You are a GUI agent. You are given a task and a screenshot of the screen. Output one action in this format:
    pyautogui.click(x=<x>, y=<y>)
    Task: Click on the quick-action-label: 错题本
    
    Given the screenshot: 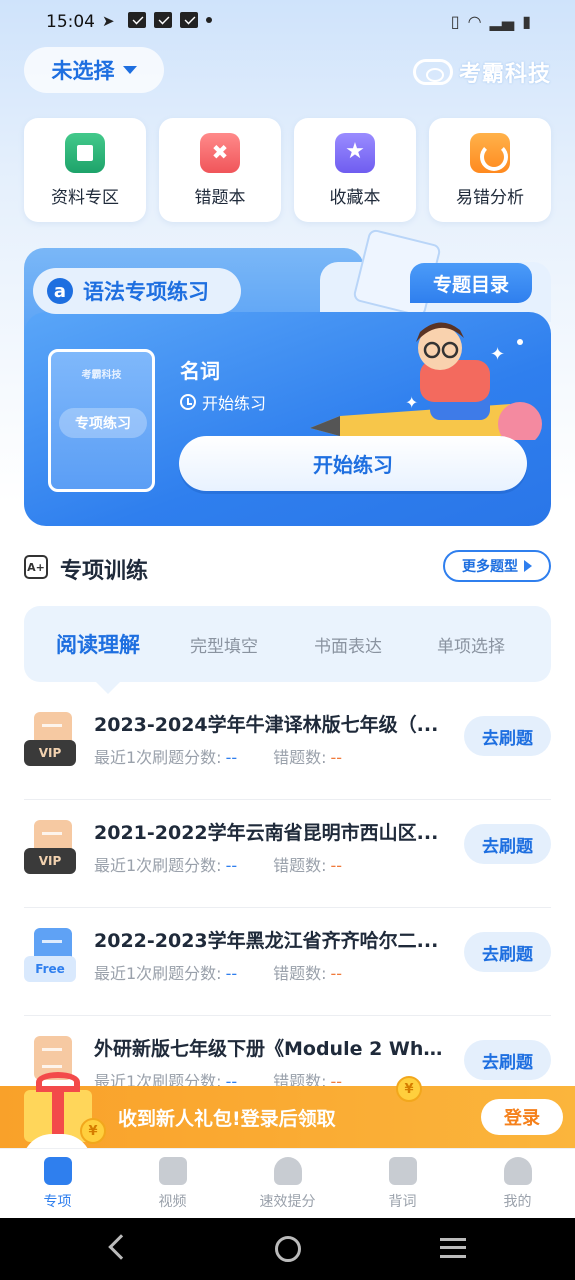 What is the action you would take?
    pyautogui.click(x=220, y=197)
    